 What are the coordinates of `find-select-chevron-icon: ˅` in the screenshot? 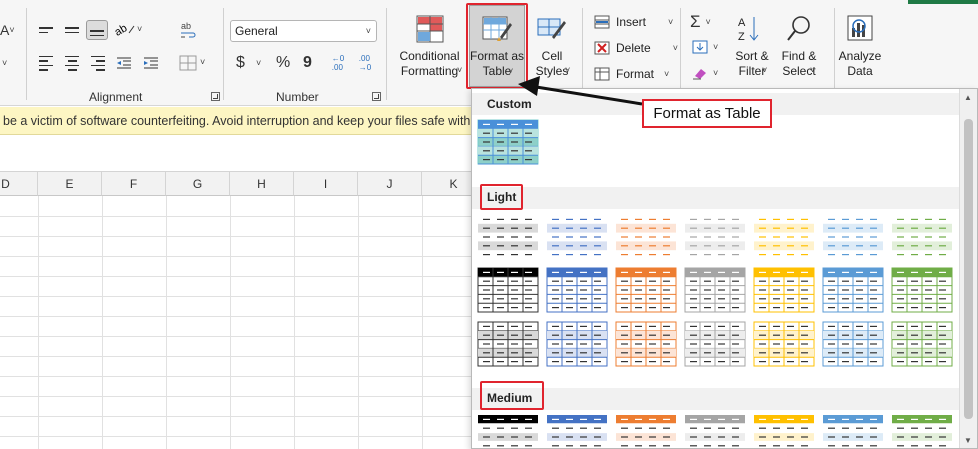 It's located at (812, 70).